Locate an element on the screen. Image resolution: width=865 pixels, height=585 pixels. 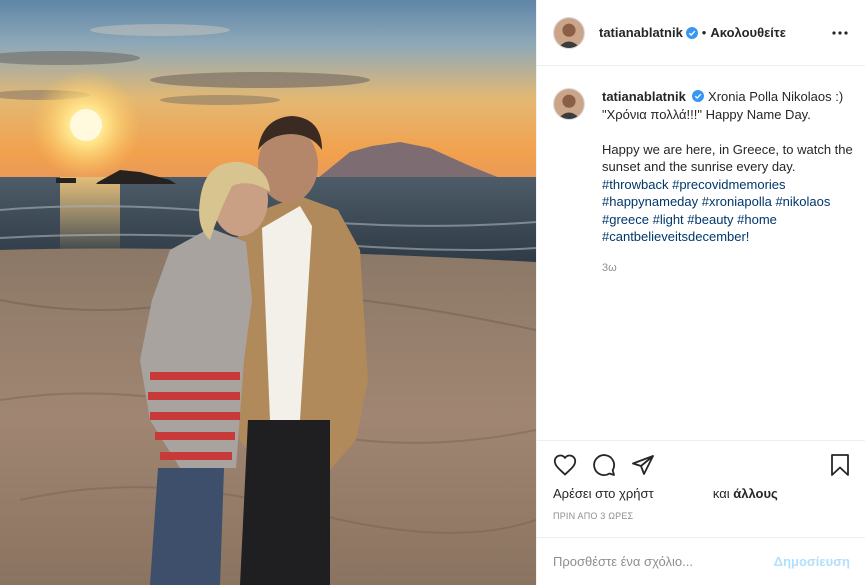
heart-icon is located at coordinates (565, 465).